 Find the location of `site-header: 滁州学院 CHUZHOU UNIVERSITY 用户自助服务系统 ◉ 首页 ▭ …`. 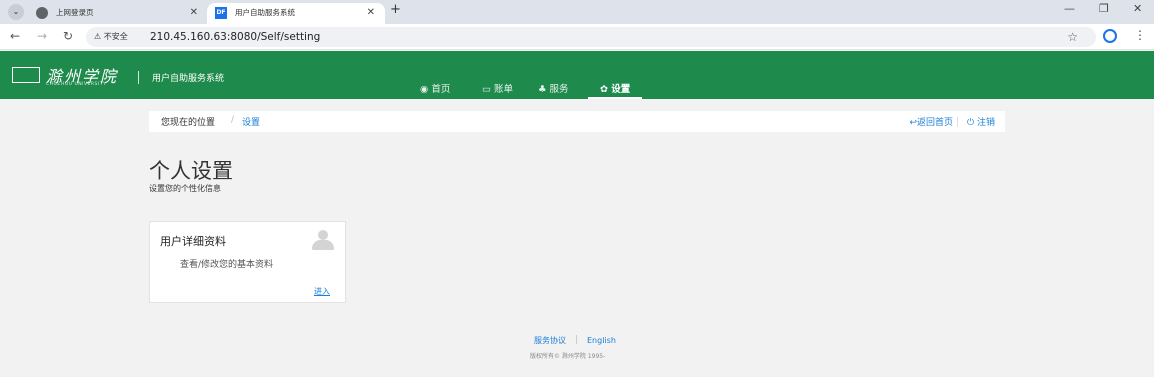

site-header: 滁州学院 CHUZHOU UNIVERSITY 用户自助服务系统 ◉ 首页 ▭ … is located at coordinates (577, 75).